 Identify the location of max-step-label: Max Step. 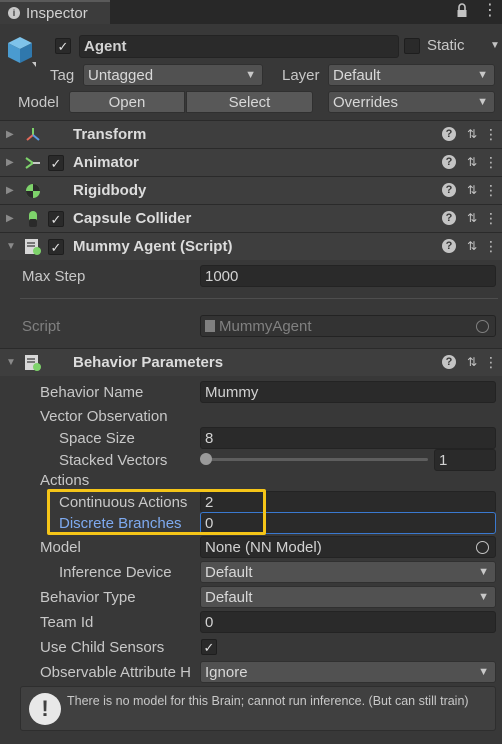
(54, 276).